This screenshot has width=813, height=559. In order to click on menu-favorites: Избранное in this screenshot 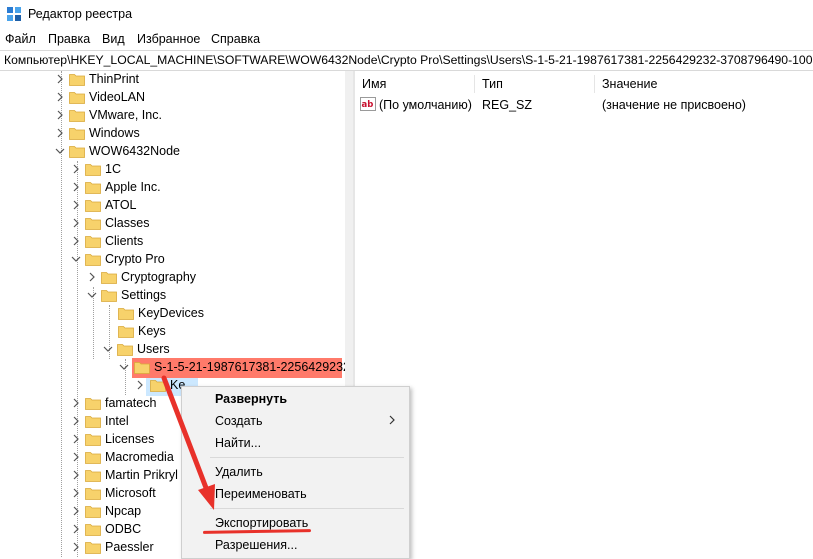, I will do `click(168, 39)`.